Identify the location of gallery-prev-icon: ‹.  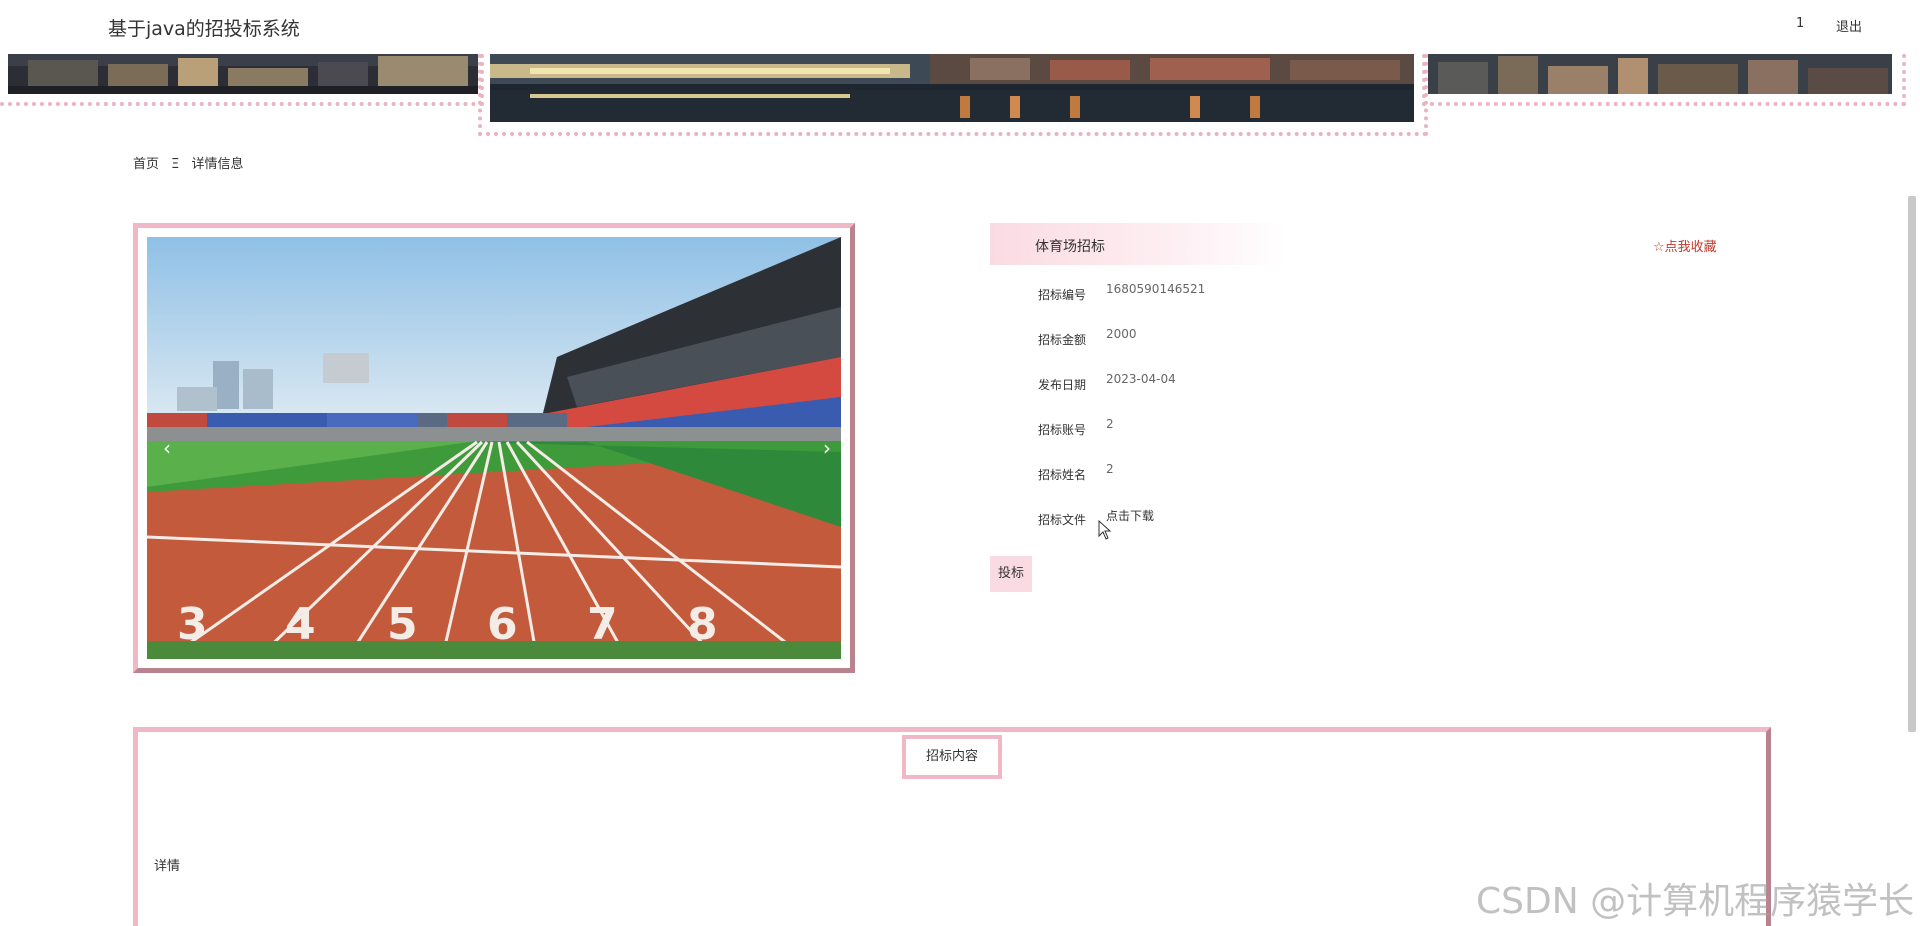
(167, 448).